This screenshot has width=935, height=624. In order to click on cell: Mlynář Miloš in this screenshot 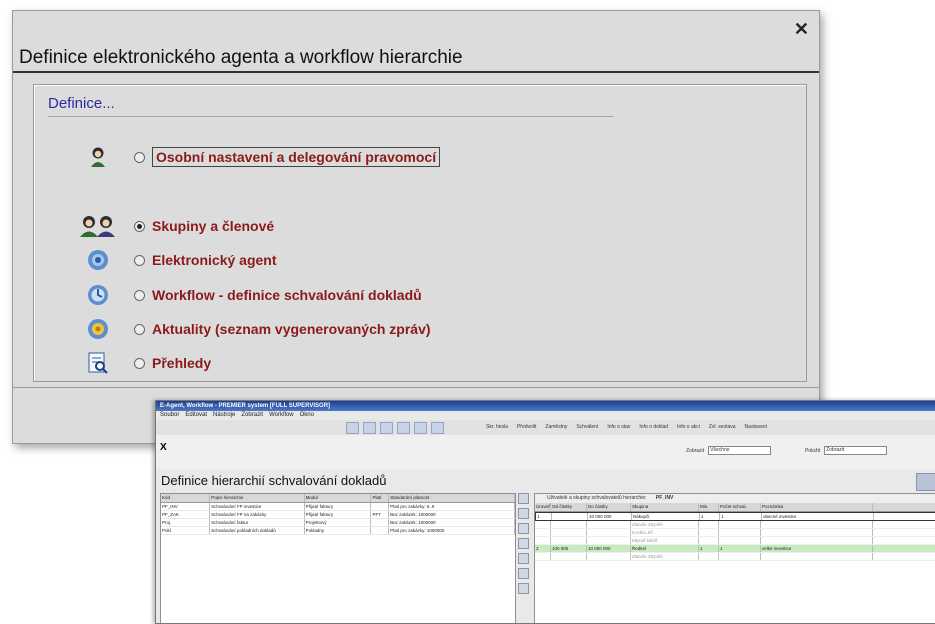, I will do `click(665, 540)`.